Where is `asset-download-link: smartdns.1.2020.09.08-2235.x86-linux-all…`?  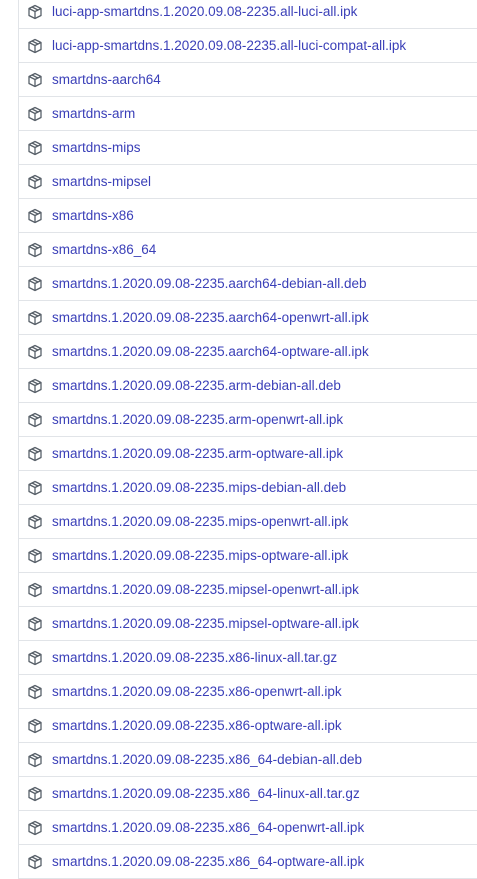 asset-download-link: smartdns.1.2020.09.08-2235.x86-linux-all… is located at coordinates (194, 657).